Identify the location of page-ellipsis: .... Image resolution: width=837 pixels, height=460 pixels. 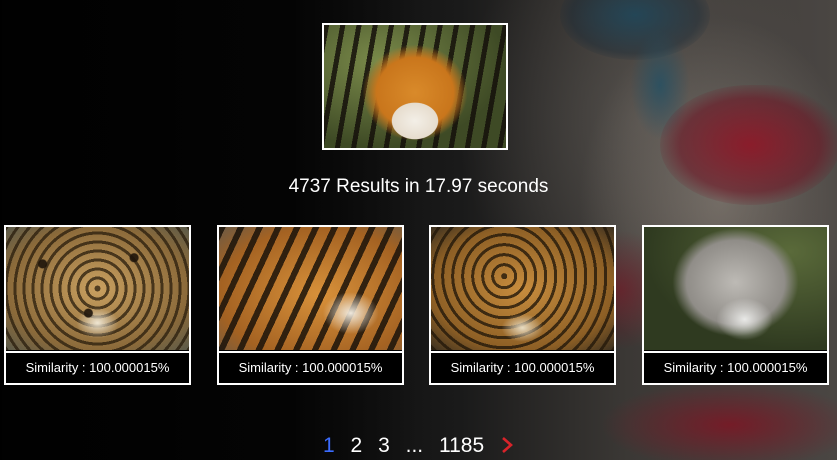
(414, 445).